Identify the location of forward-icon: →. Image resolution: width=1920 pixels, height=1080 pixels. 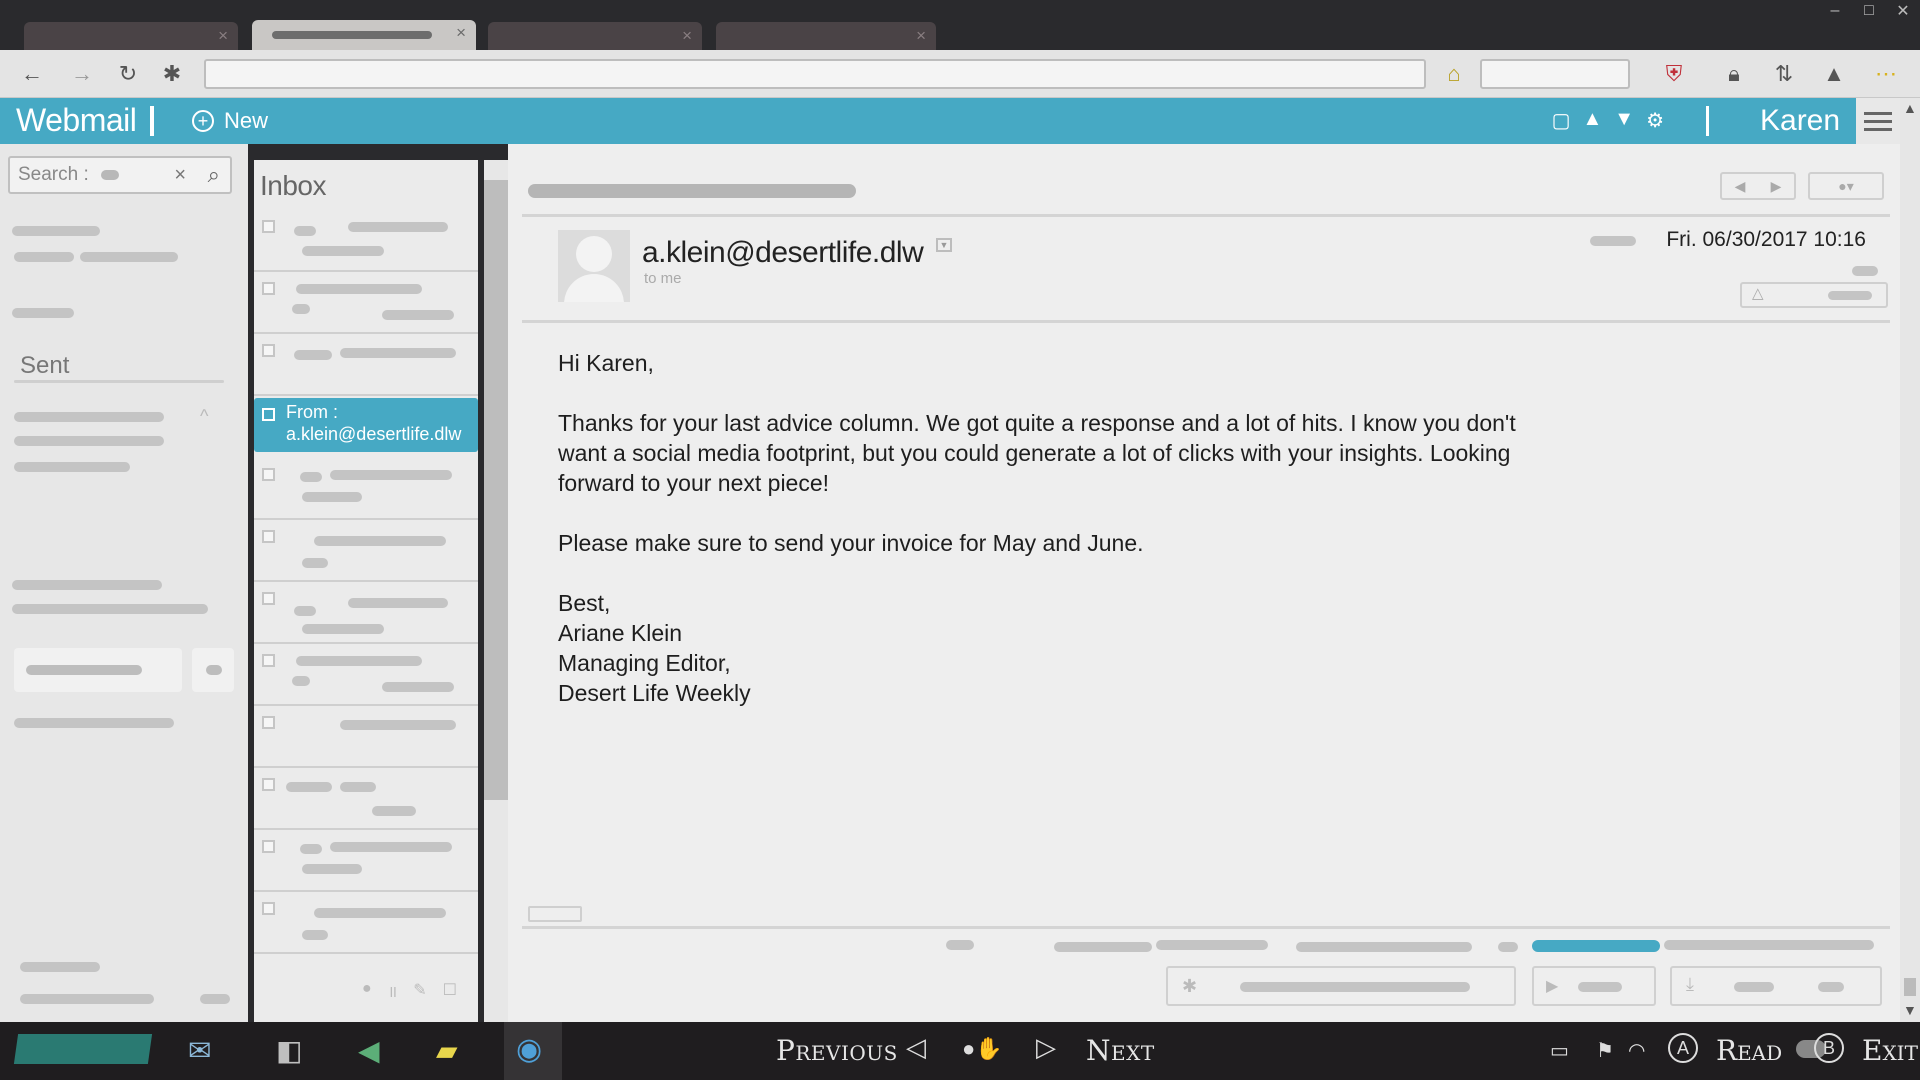
(82, 74).